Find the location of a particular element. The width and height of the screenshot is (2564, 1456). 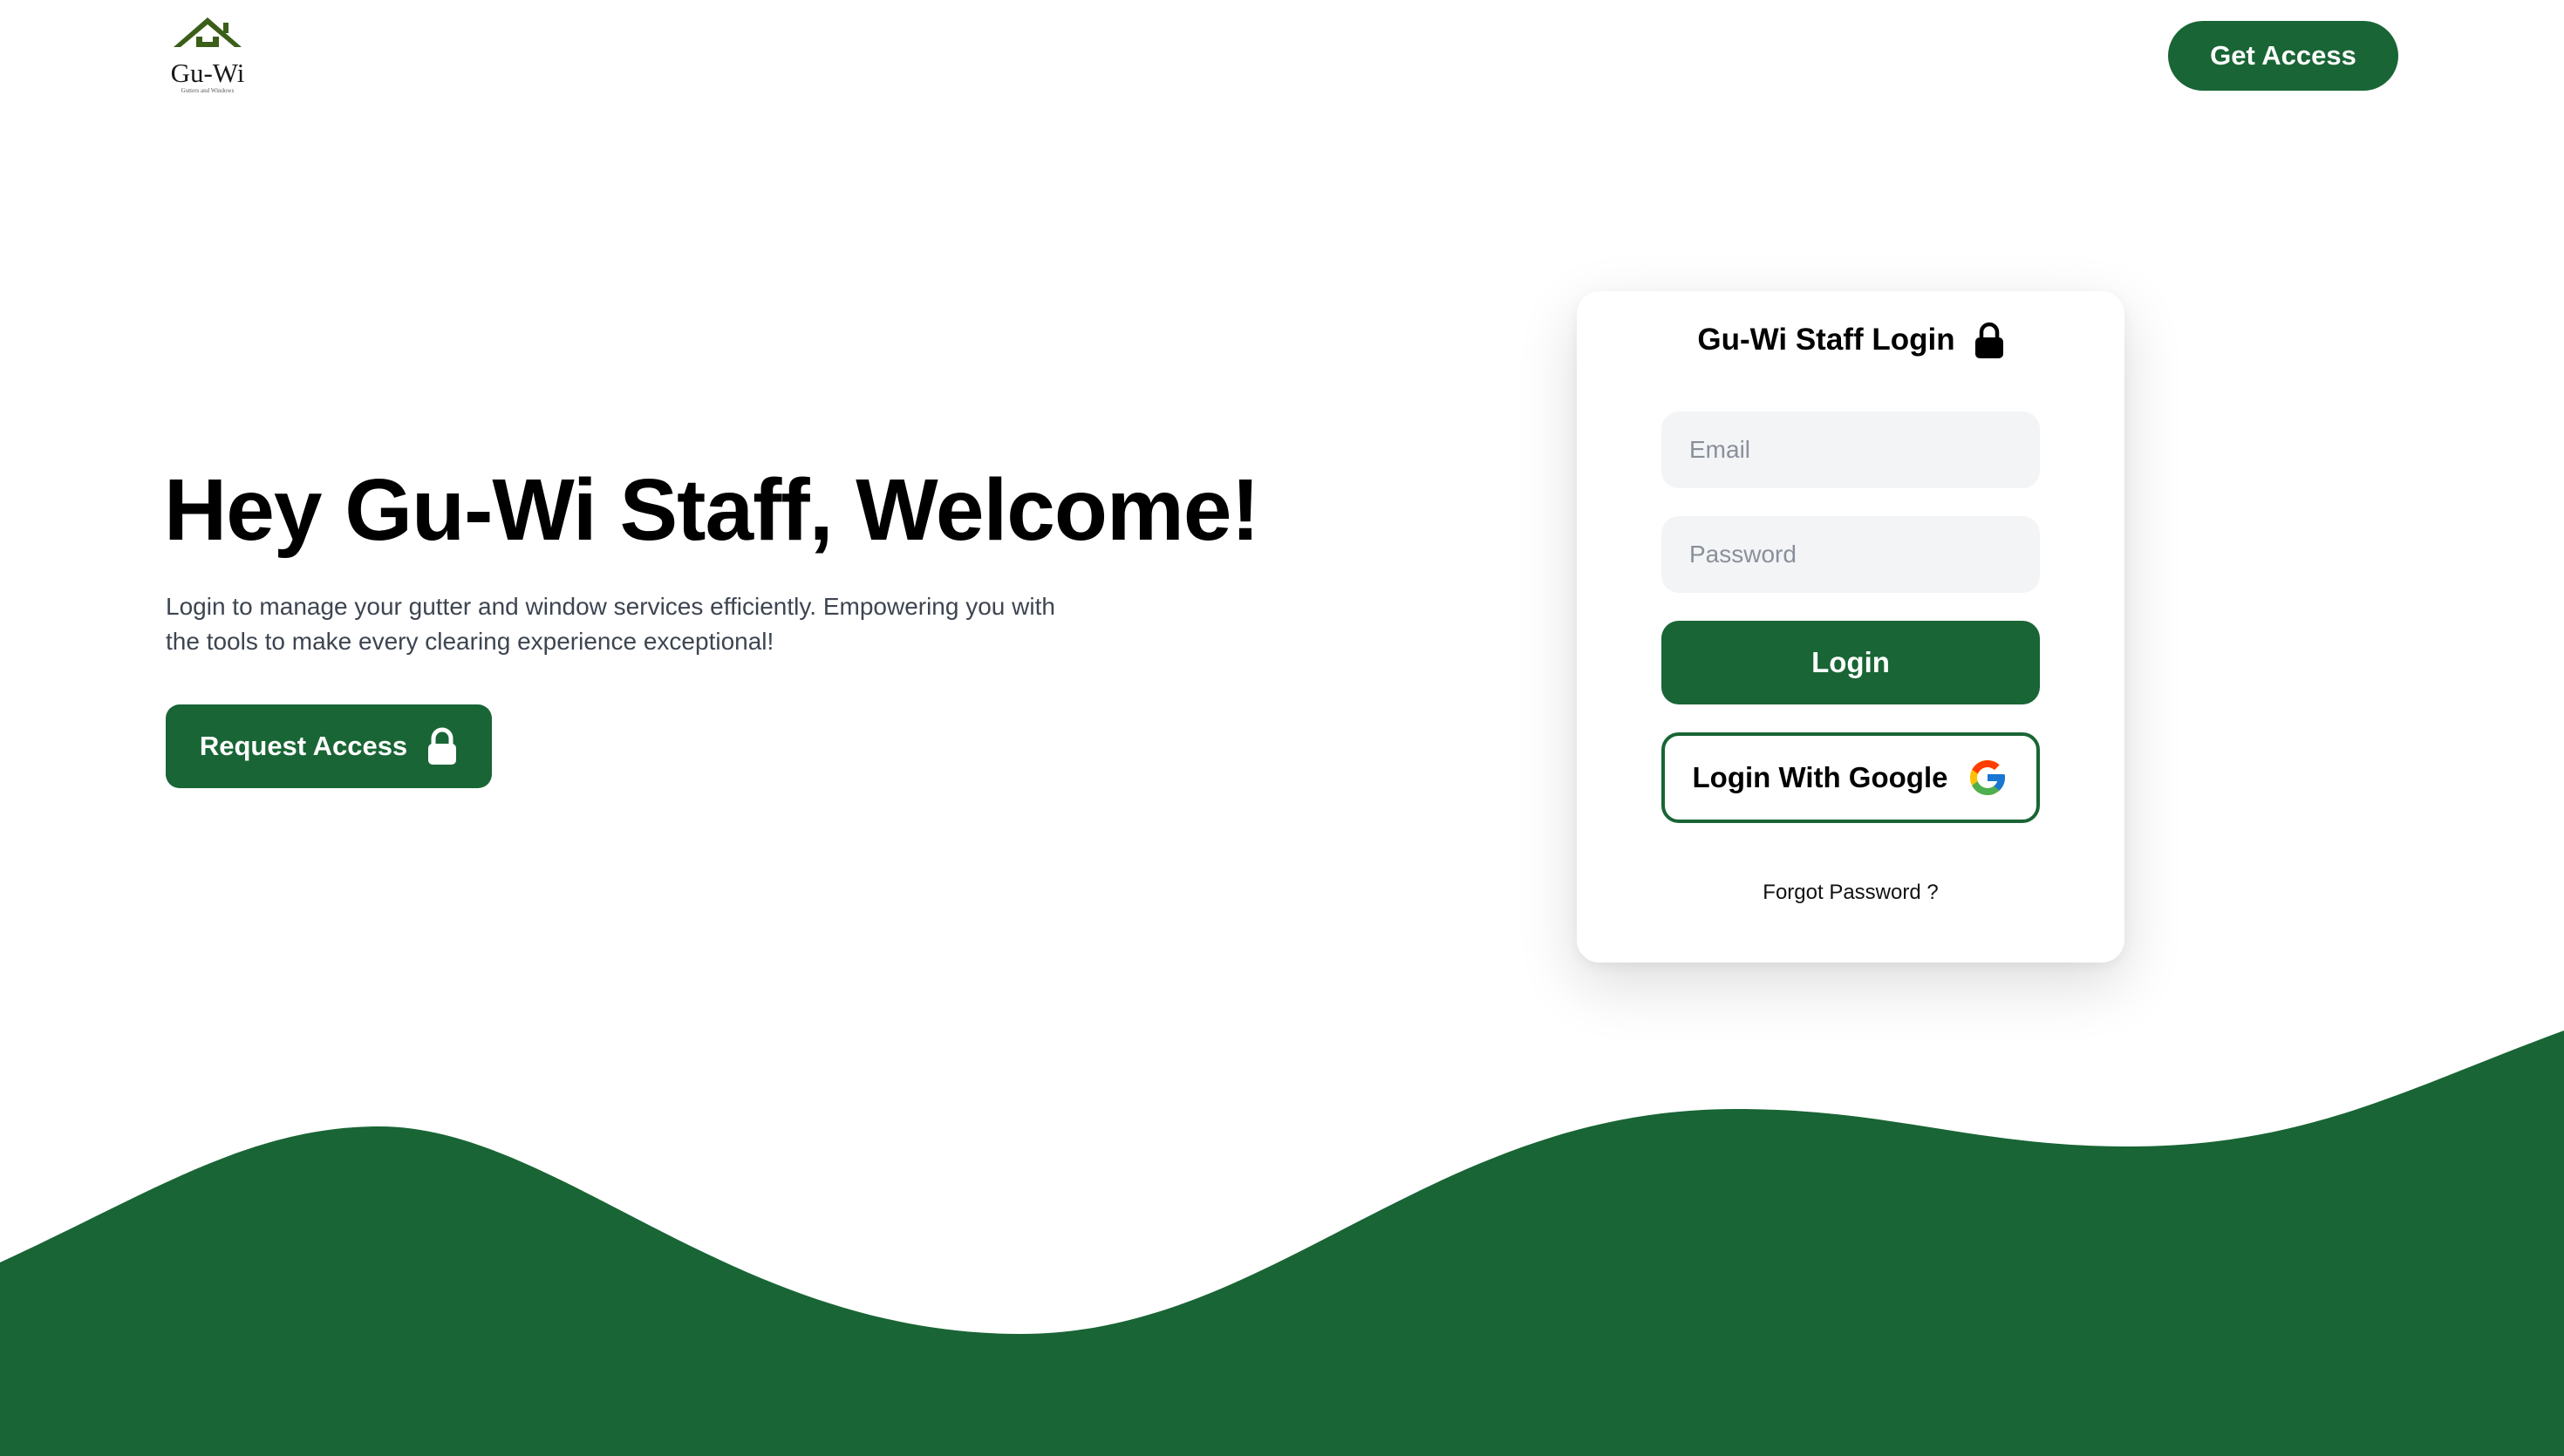

login-with-google-button: Login With Google is located at coordinates (1850, 777).